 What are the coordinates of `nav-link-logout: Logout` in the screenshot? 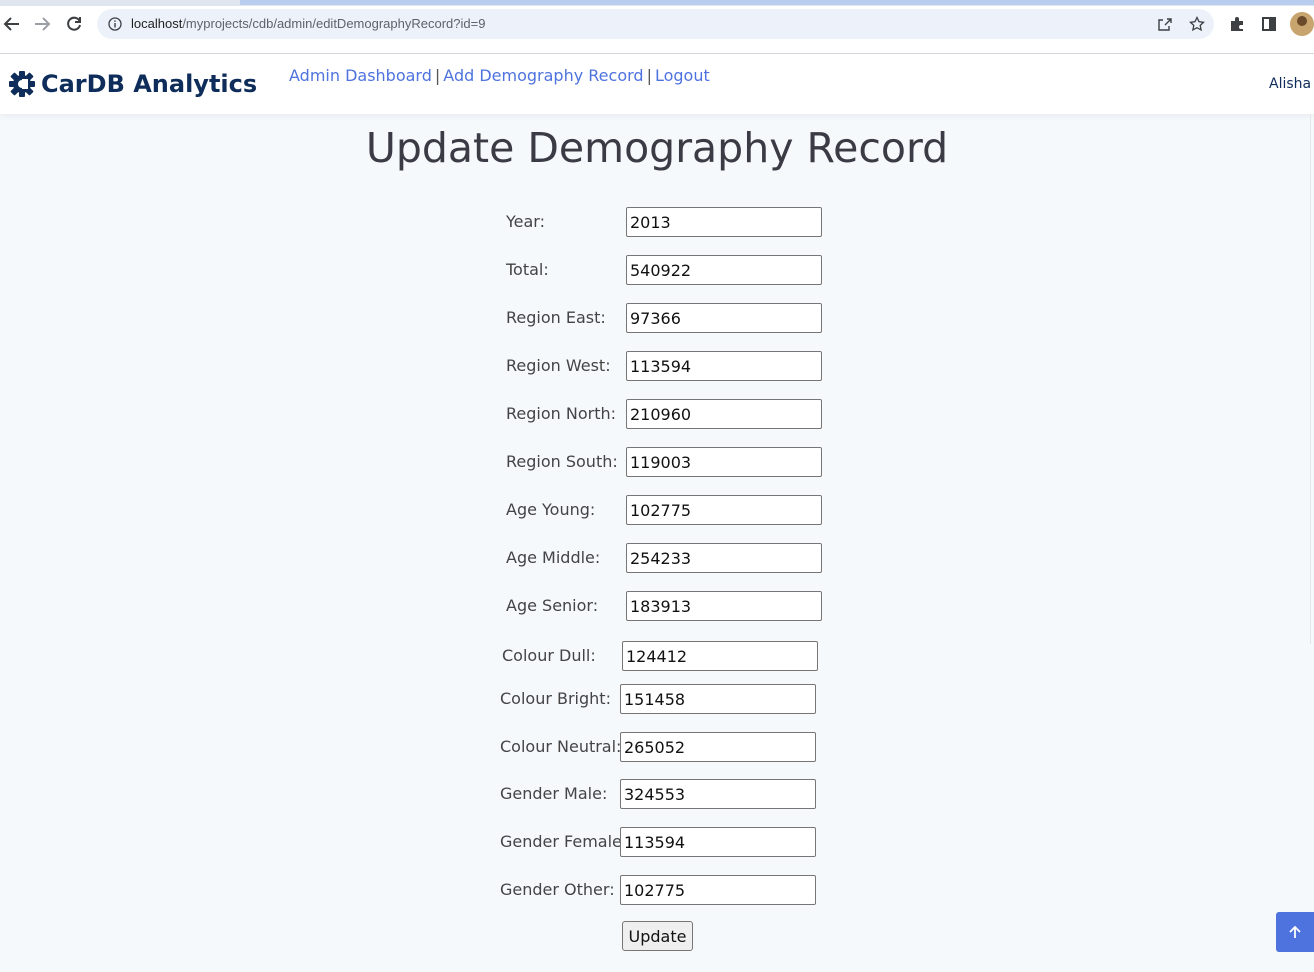 It's located at (682, 75).